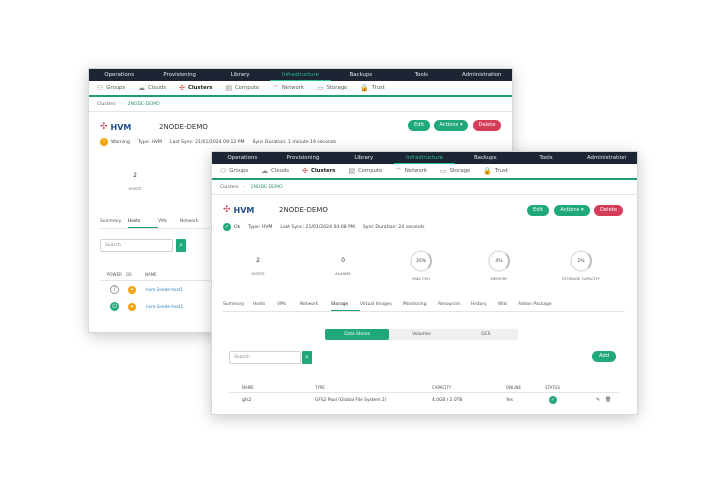 This screenshot has height=480, width=720. I want to click on os-icon: ✦, so click(132, 307).